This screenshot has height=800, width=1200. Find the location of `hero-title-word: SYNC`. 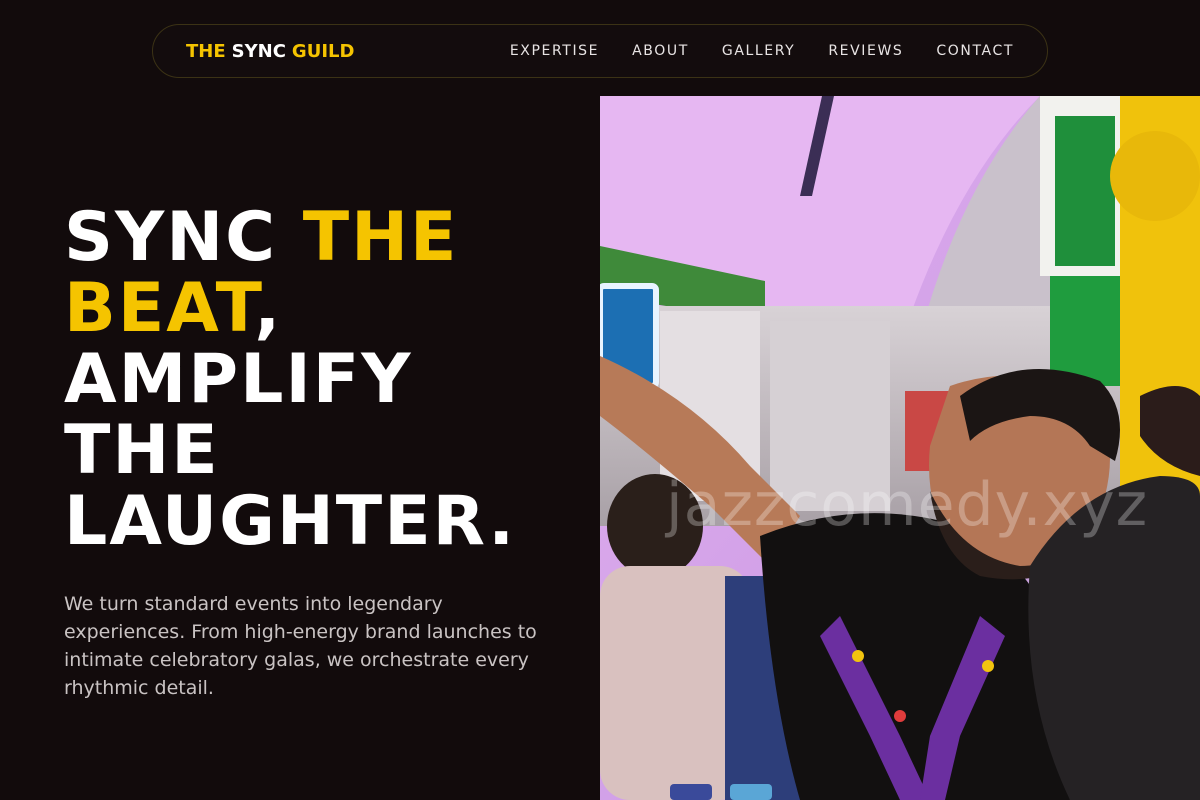

hero-title-word: SYNC is located at coordinates (171, 237).